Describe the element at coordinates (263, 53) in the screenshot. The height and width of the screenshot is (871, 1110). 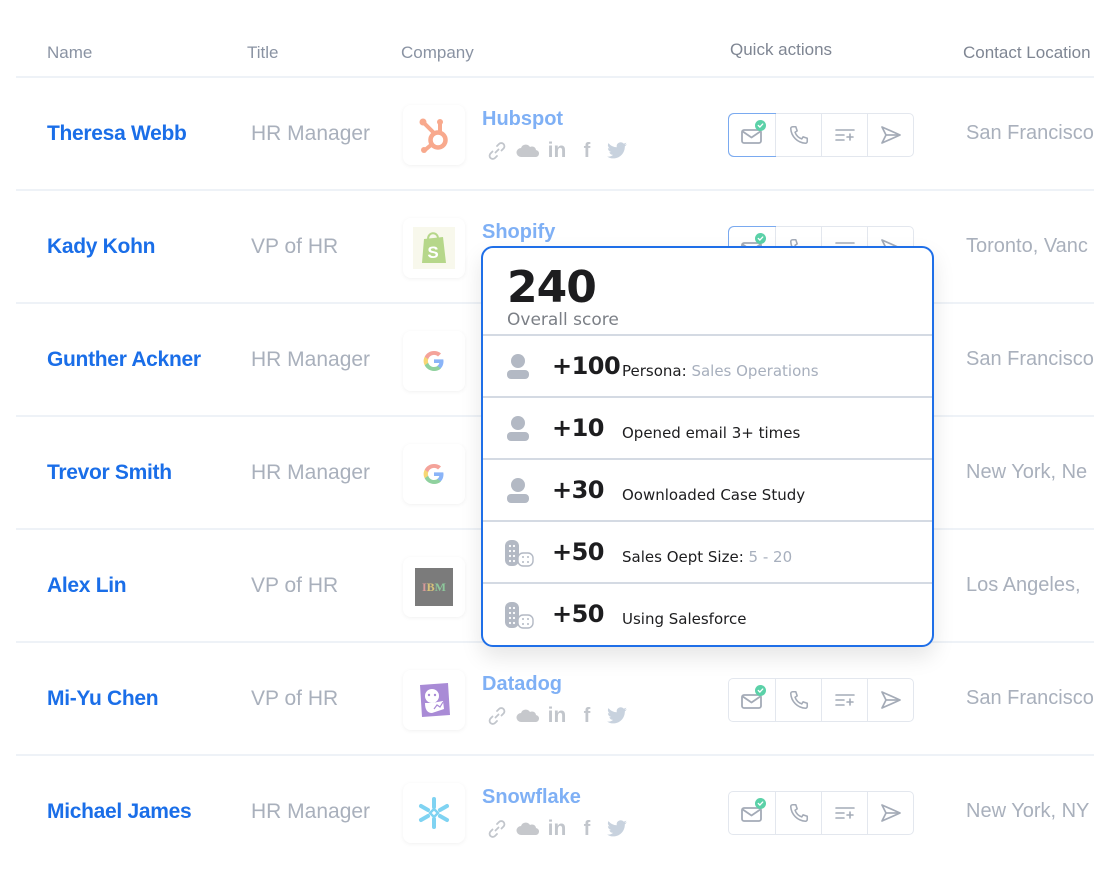
I see `column-header-title: Title` at that location.